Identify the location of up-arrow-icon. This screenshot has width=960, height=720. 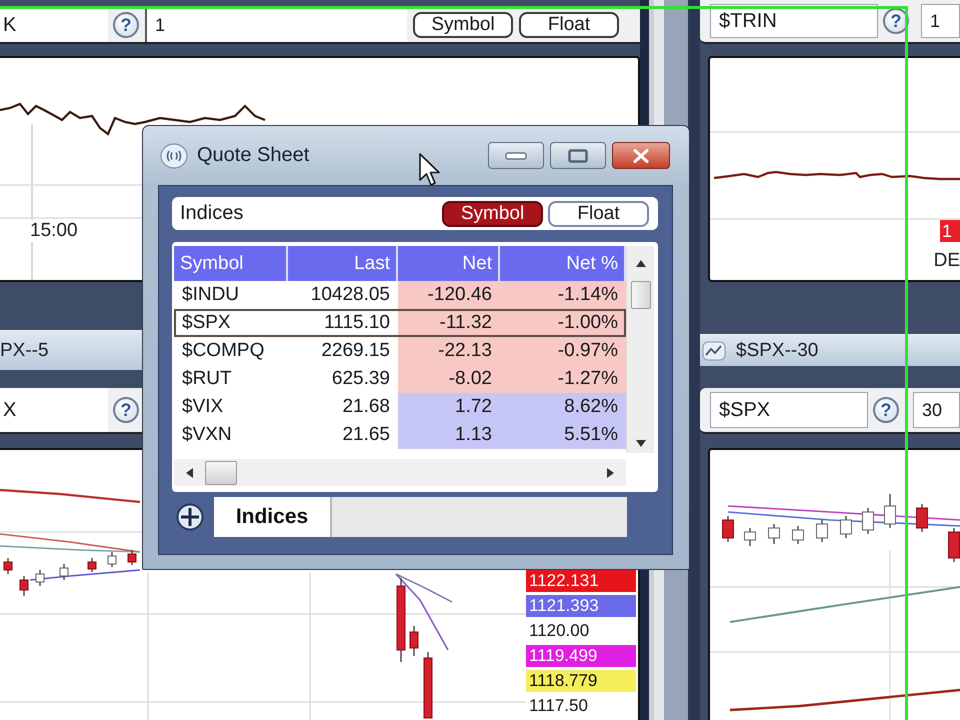
(641, 263).